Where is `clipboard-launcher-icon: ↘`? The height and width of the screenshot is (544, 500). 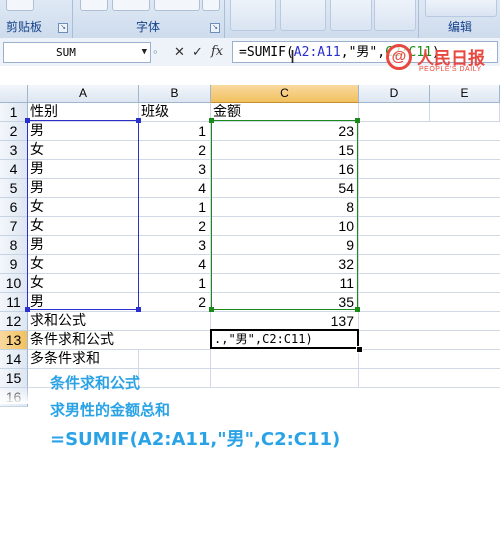 clipboard-launcher-icon: ↘ is located at coordinates (63, 28).